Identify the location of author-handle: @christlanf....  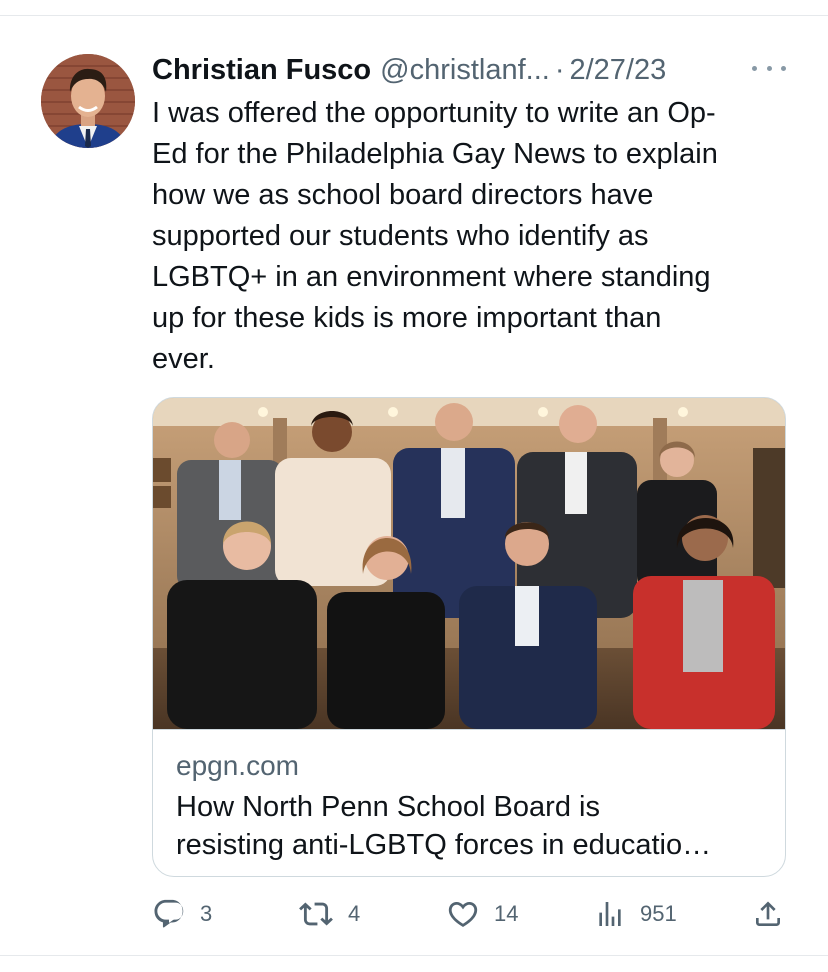
(465, 70).